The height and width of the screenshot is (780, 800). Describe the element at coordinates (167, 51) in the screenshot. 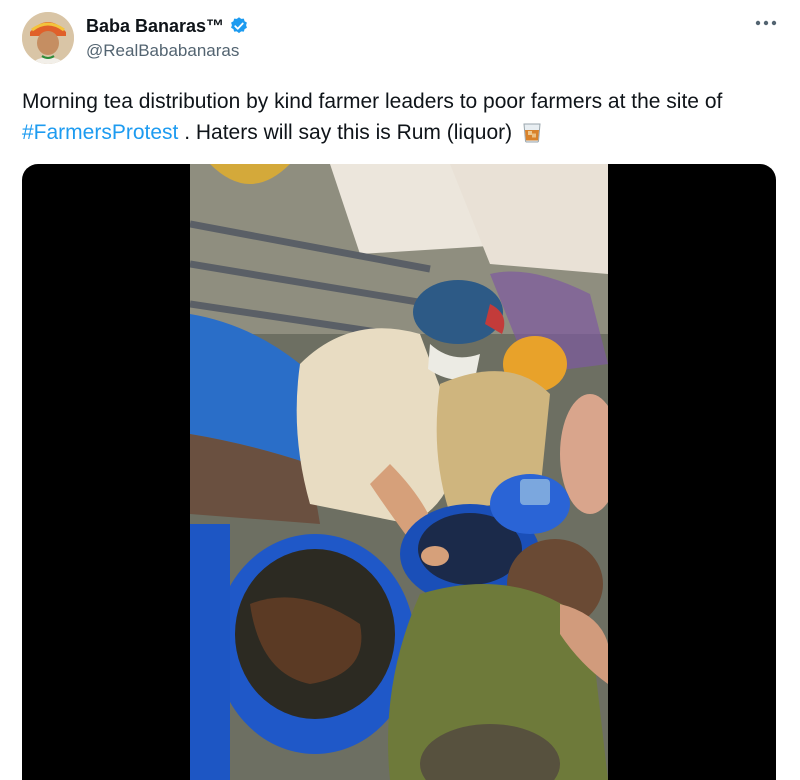

I see `author-handle: @RealBababanaras` at that location.